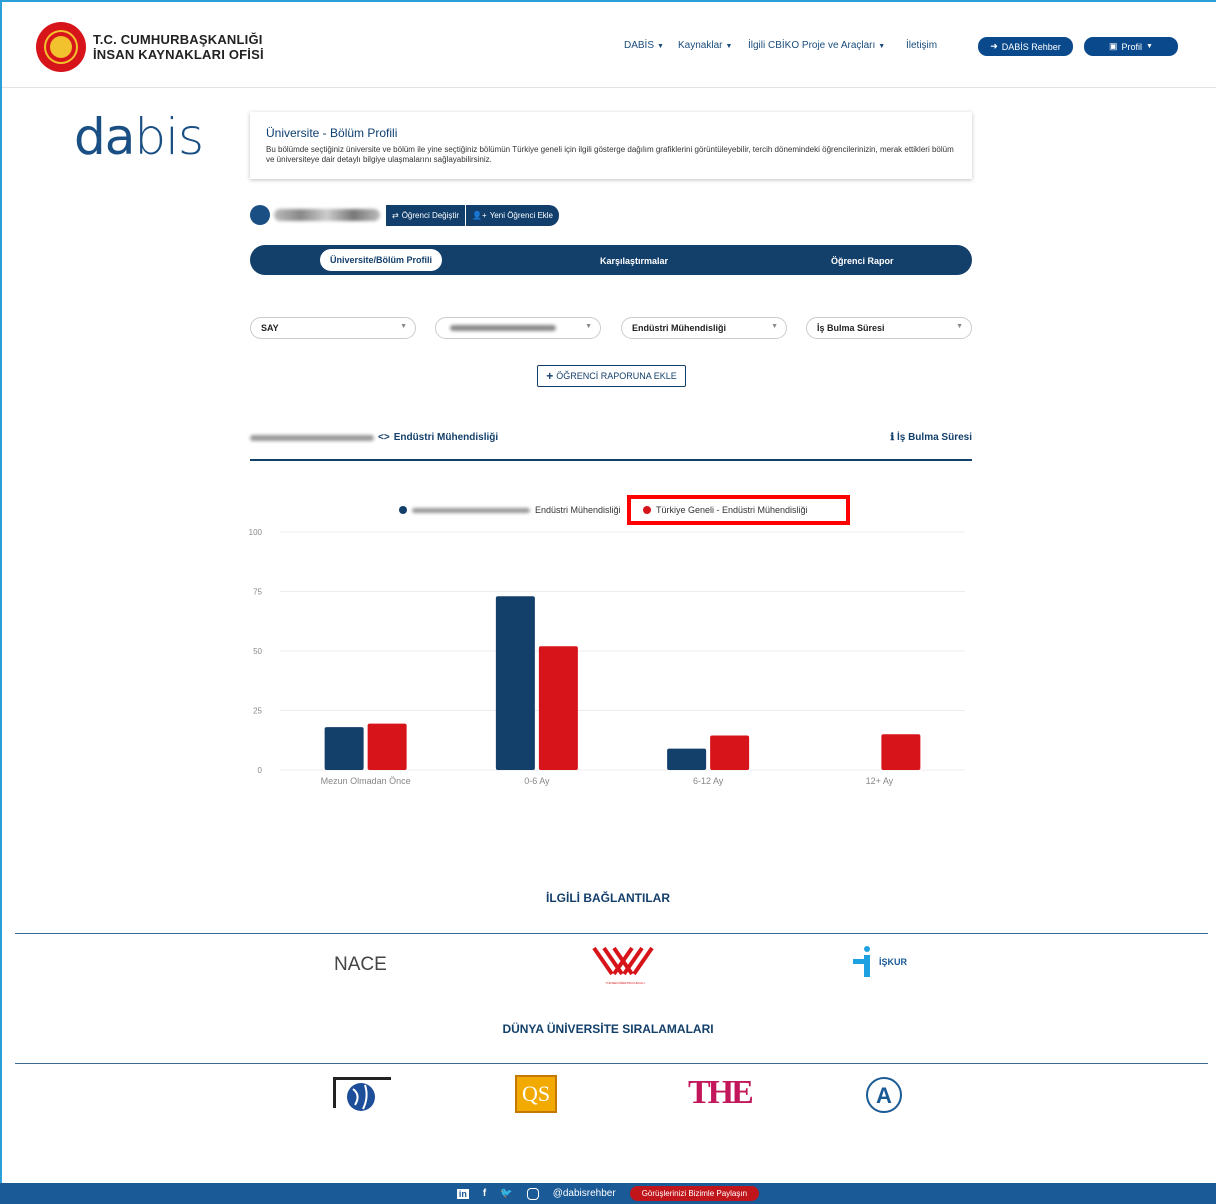 The height and width of the screenshot is (1204, 1216). What do you see at coordinates (892, 437) in the screenshot?
I see `info-icon: ℹ` at bounding box center [892, 437].